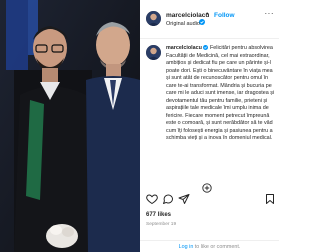 The image size is (320, 252). What do you see at coordinates (161, 224) in the screenshot?
I see `post-date: September 19` at bounding box center [161, 224].